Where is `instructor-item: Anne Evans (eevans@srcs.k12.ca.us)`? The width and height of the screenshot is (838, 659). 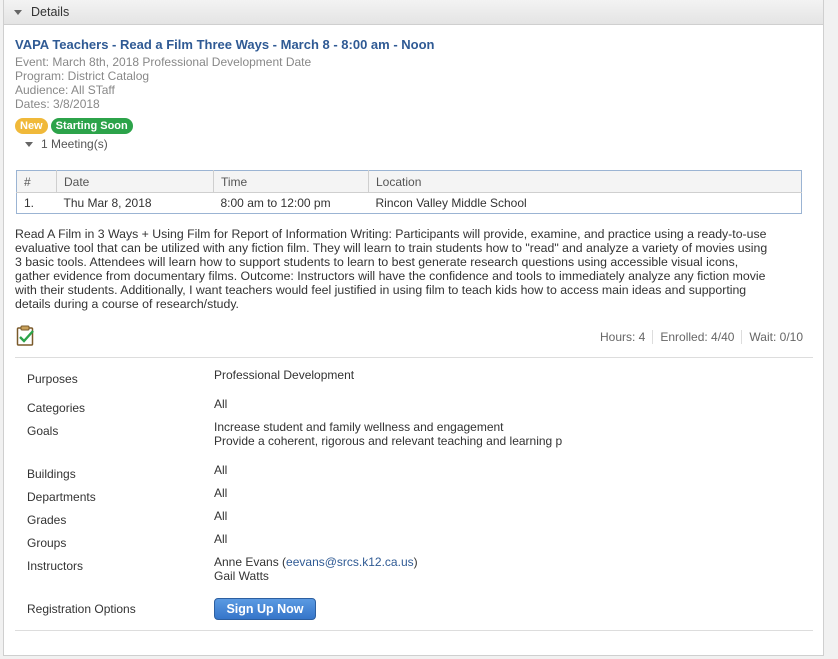 instructor-item: Anne Evans (eevans@srcs.k12.ca.us) is located at coordinates (316, 562).